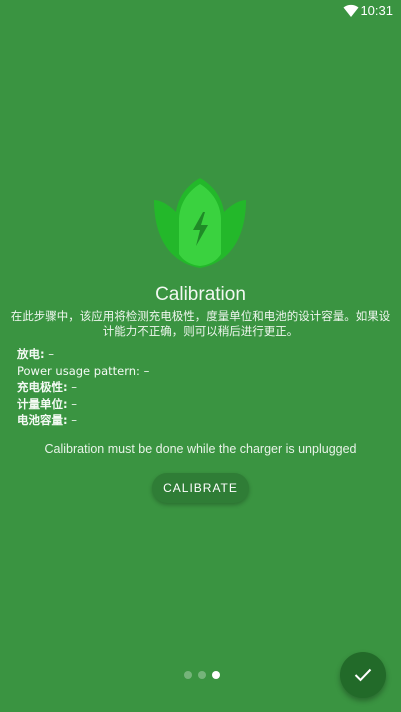 This screenshot has width=401, height=712. Describe the element at coordinates (376, 10) in the screenshot. I see `status-time: 10:31` at that location.